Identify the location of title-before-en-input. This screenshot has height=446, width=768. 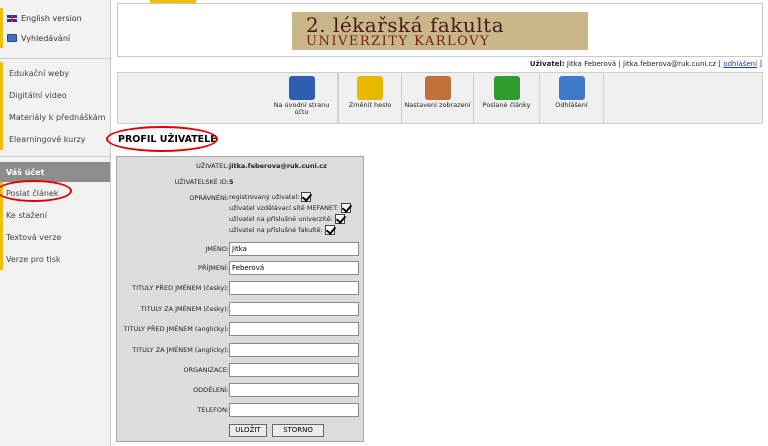
(294, 329).